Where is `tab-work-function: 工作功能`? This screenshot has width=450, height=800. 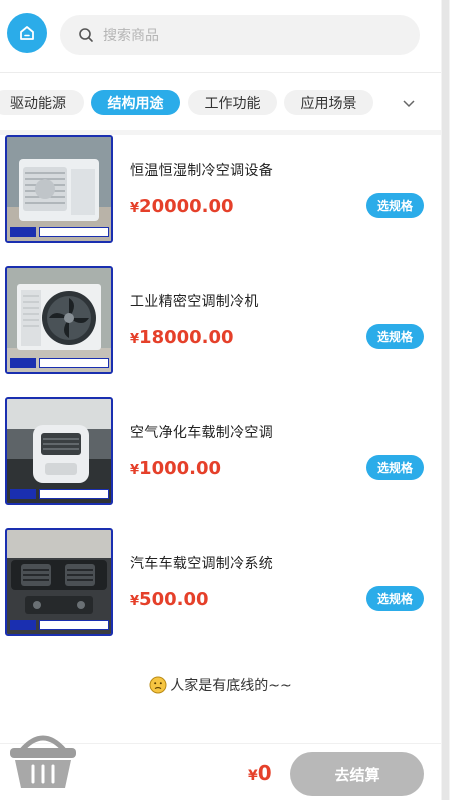 tab-work-function: 工作功能 is located at coordinates (232, 102).